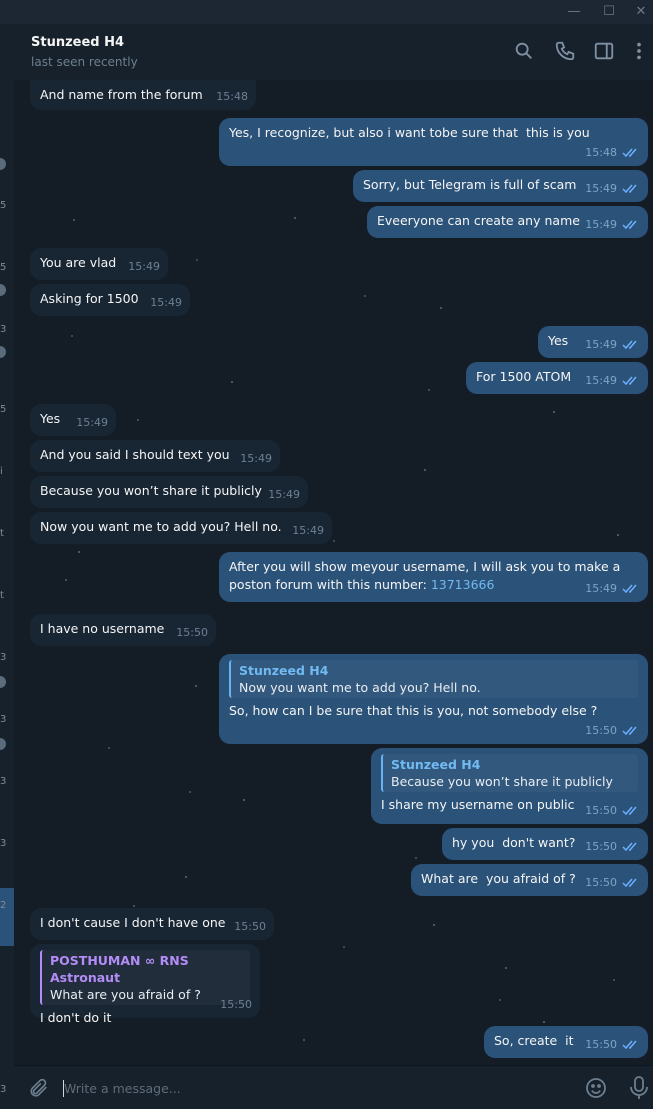 The height and width of the screenshot is (1109, 653). I want to click on message-outgoing: What are you afraid of ? 15:50, so click(529, 880).